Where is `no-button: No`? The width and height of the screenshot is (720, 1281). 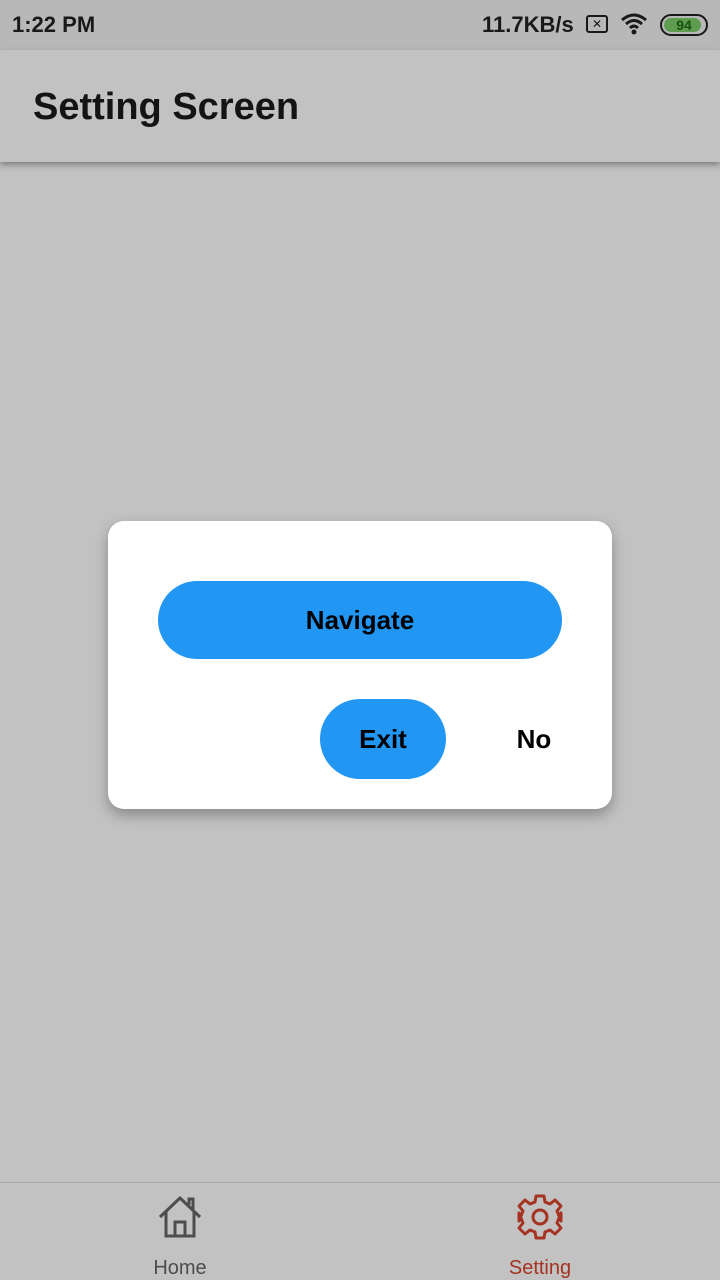 no-button: No is located at coordinates (534, 739).